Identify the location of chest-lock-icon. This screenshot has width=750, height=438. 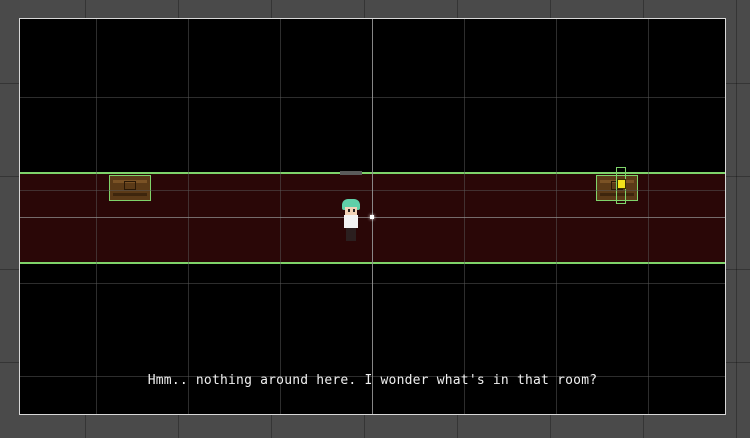
(130, 185).